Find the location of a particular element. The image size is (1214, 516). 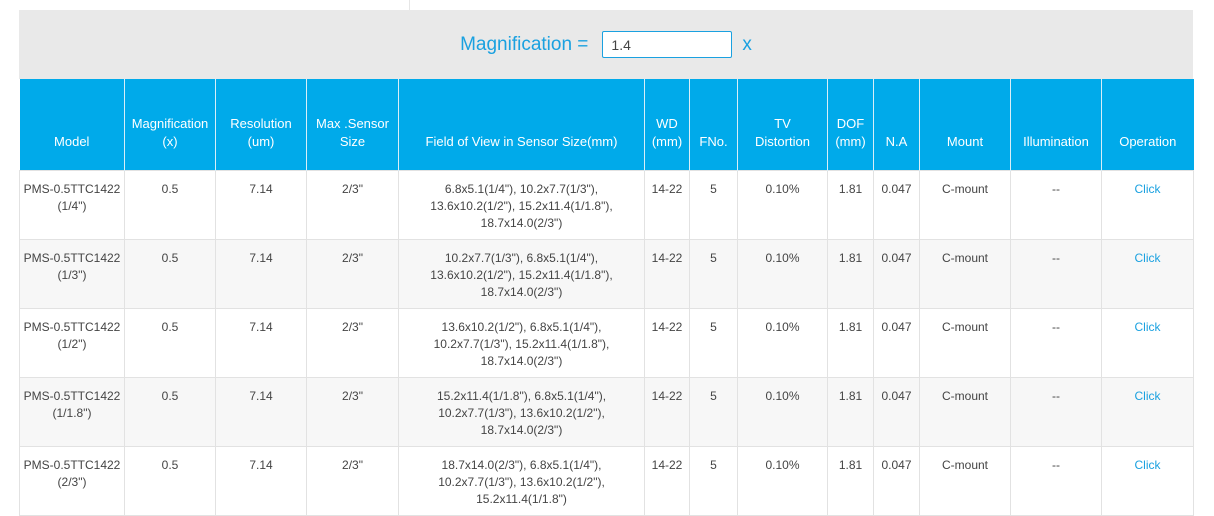

cell-model: PMS-0.5TTC1422 (1/4") is located at coordinates (72, 205).